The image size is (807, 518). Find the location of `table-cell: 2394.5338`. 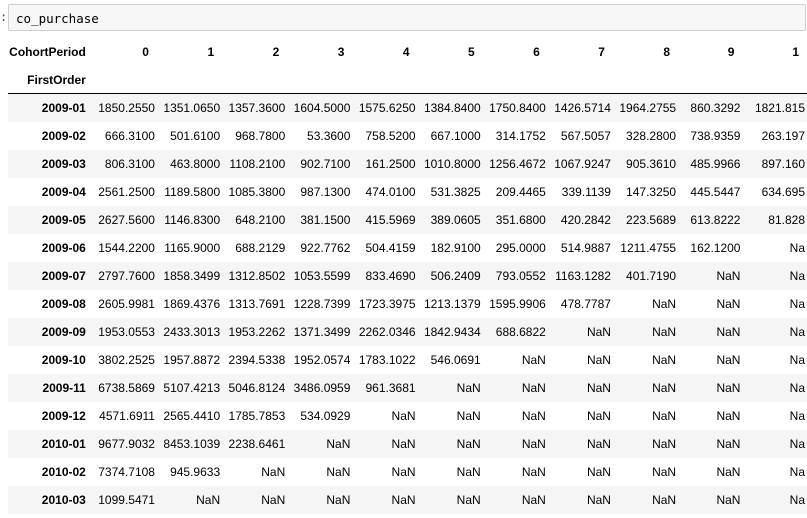

table-cell: 2394.5338 is located at coordinates (257, 359).